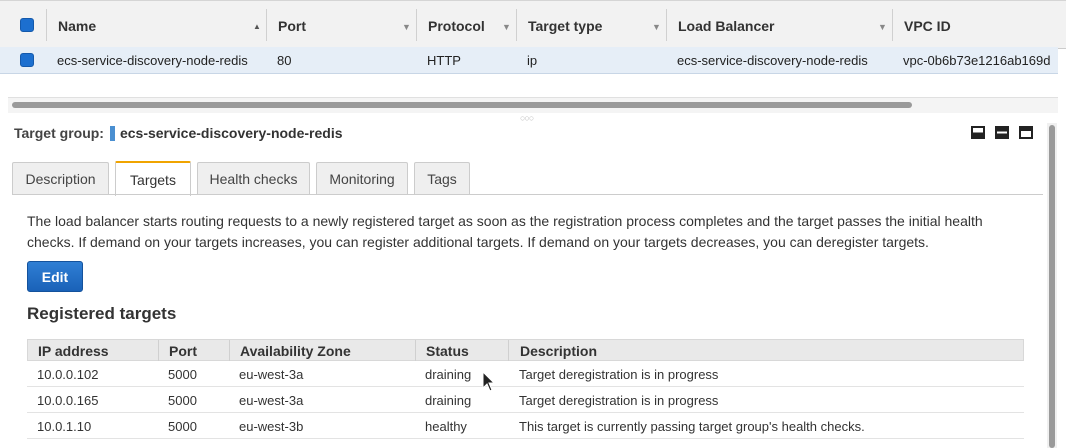 The width and height of the screenshot is (1066, 448). I want to click on cell-ip-address: 10.0.0.165, so click(68, 400).